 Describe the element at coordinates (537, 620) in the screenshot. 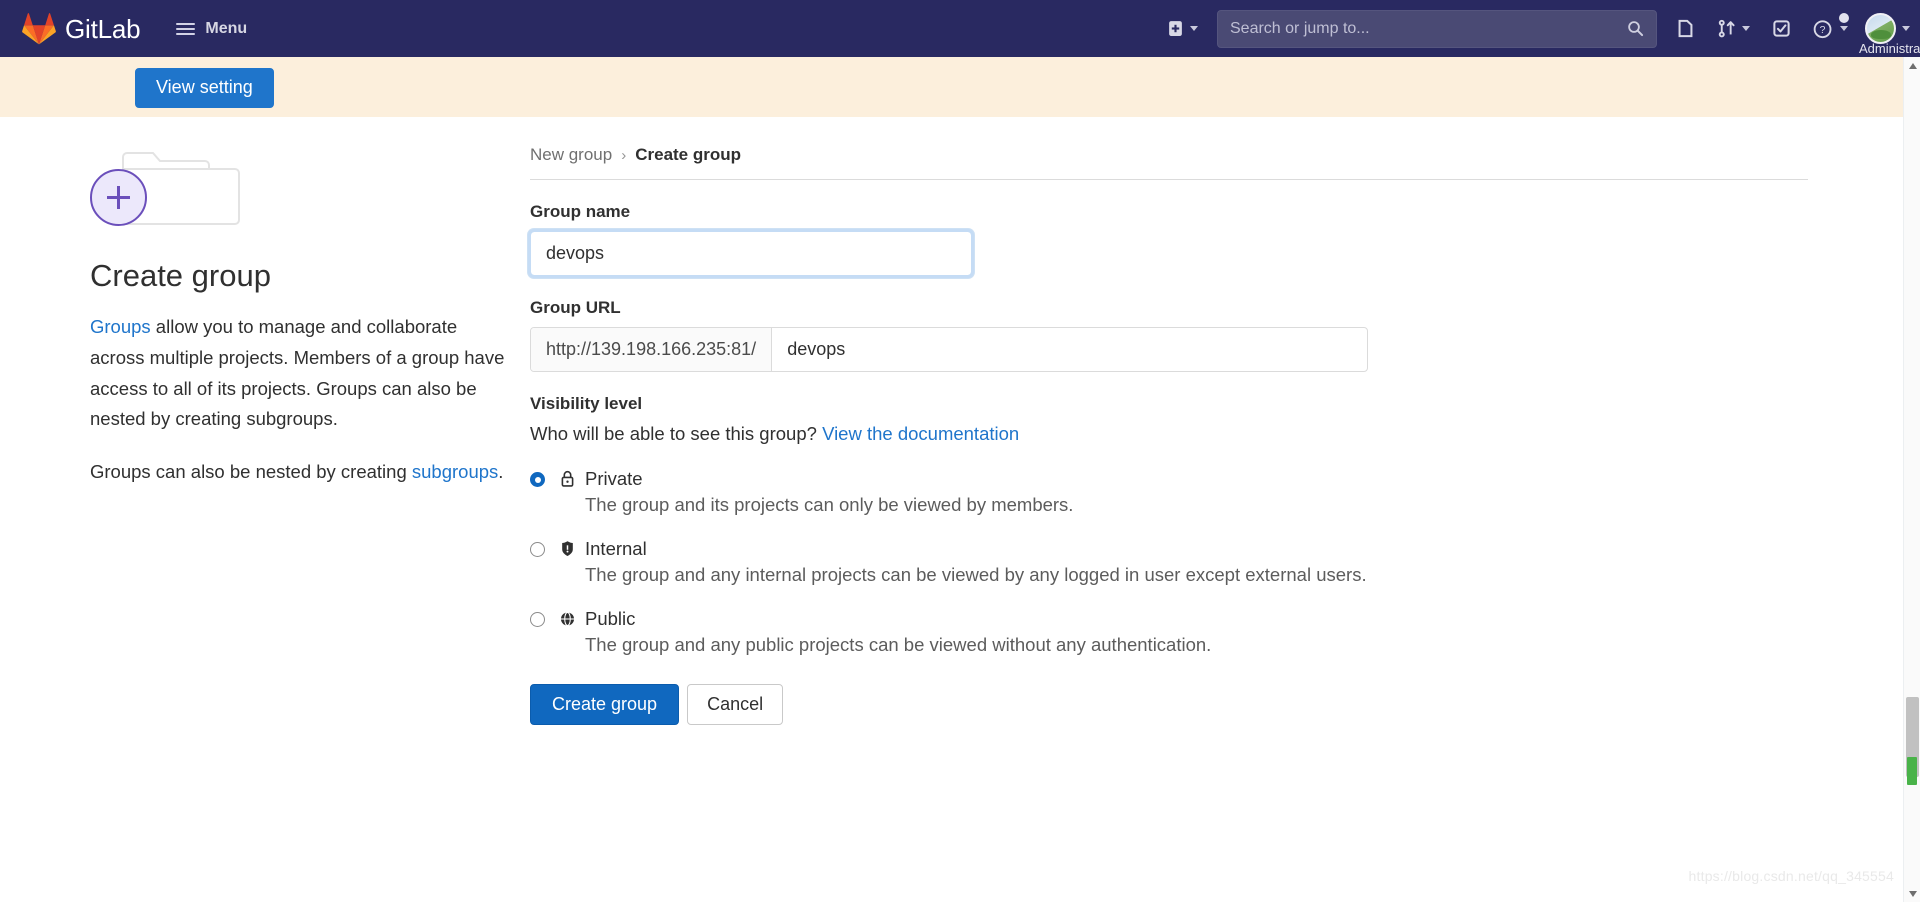

I see `radio-public` at that location.